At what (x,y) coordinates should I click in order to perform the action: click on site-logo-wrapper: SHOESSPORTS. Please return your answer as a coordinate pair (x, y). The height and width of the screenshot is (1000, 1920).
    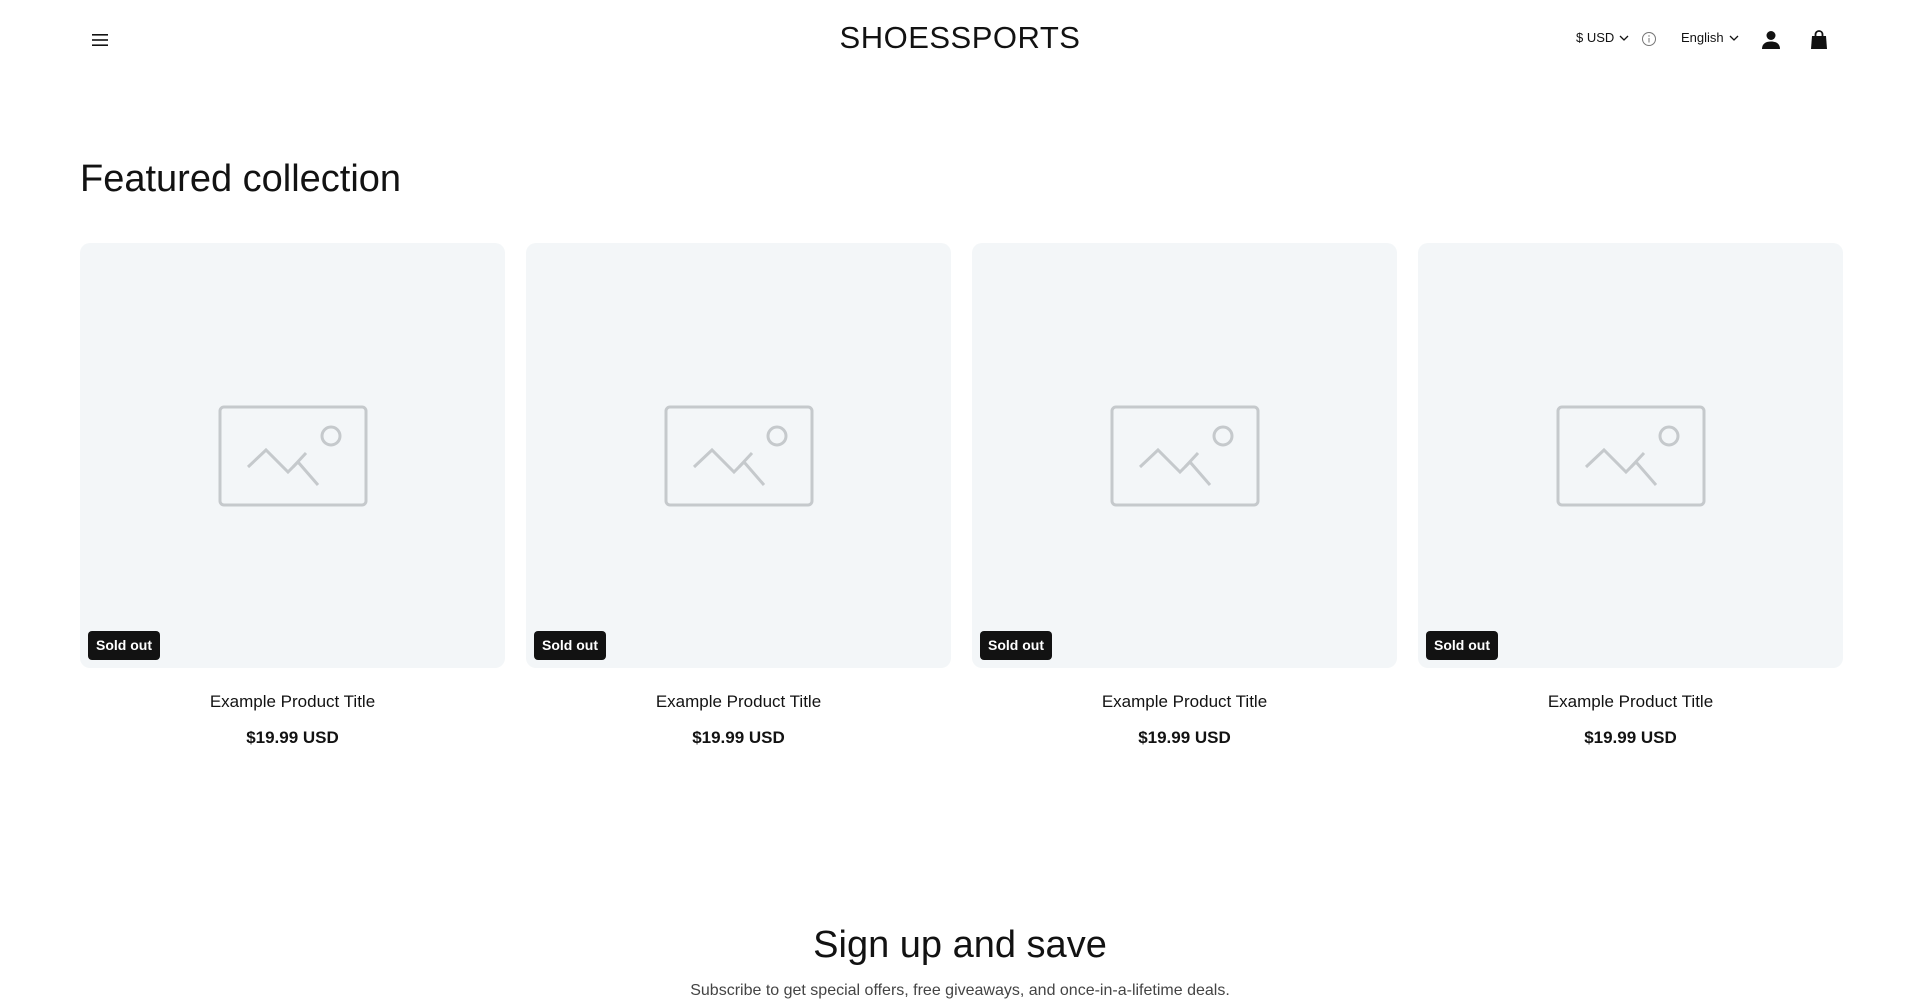
    Looking at the image, I should click on (960, 38).